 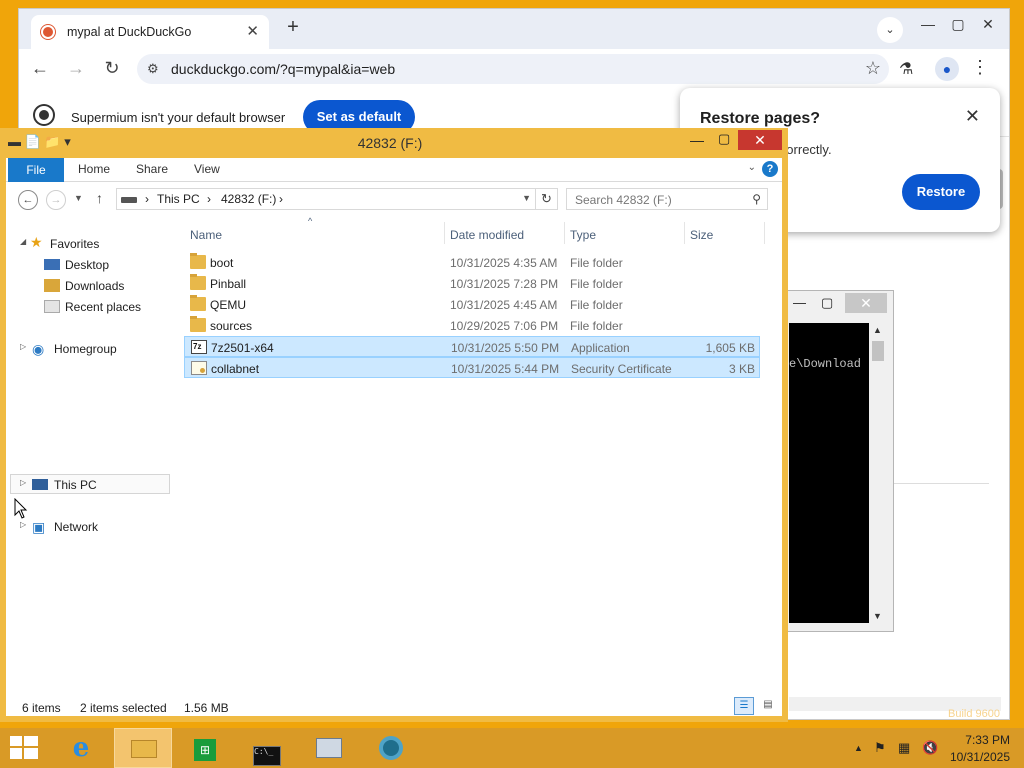 I want to click on store-icon: ⊞, so click(x=205, y=748).